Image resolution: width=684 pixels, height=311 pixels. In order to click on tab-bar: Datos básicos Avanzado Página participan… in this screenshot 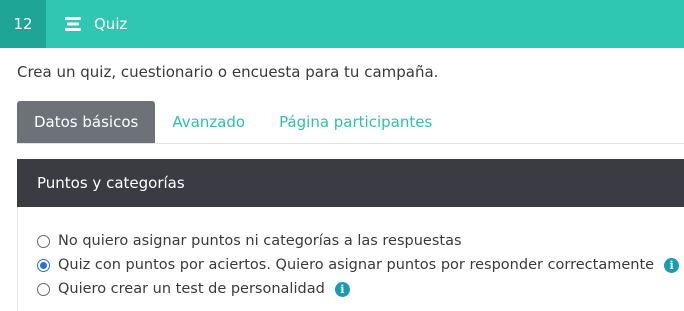, I will do `click(350, 122)`.